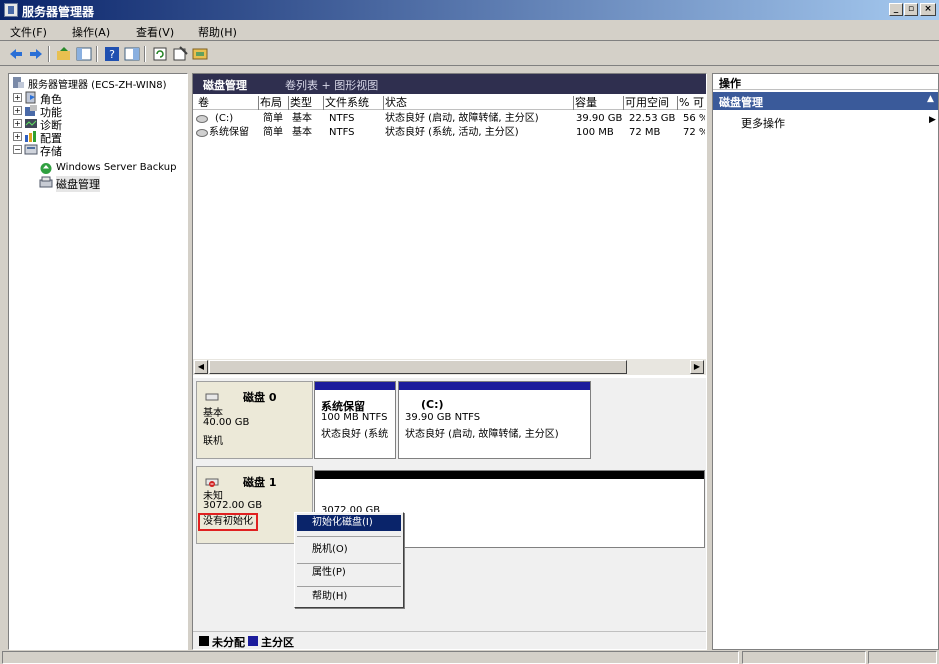 The image size is (939, 664). What do you see at coordinates (31, 110) in the screenshot?
I see `features-icon` at bounding box center [31, 110].